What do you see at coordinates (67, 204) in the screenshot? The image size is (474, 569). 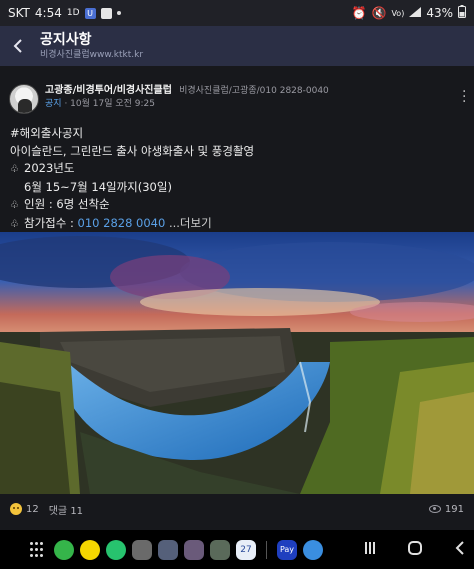 I see `people-line: 인원 : 6명 선착순` at bounding box center [67, 204].